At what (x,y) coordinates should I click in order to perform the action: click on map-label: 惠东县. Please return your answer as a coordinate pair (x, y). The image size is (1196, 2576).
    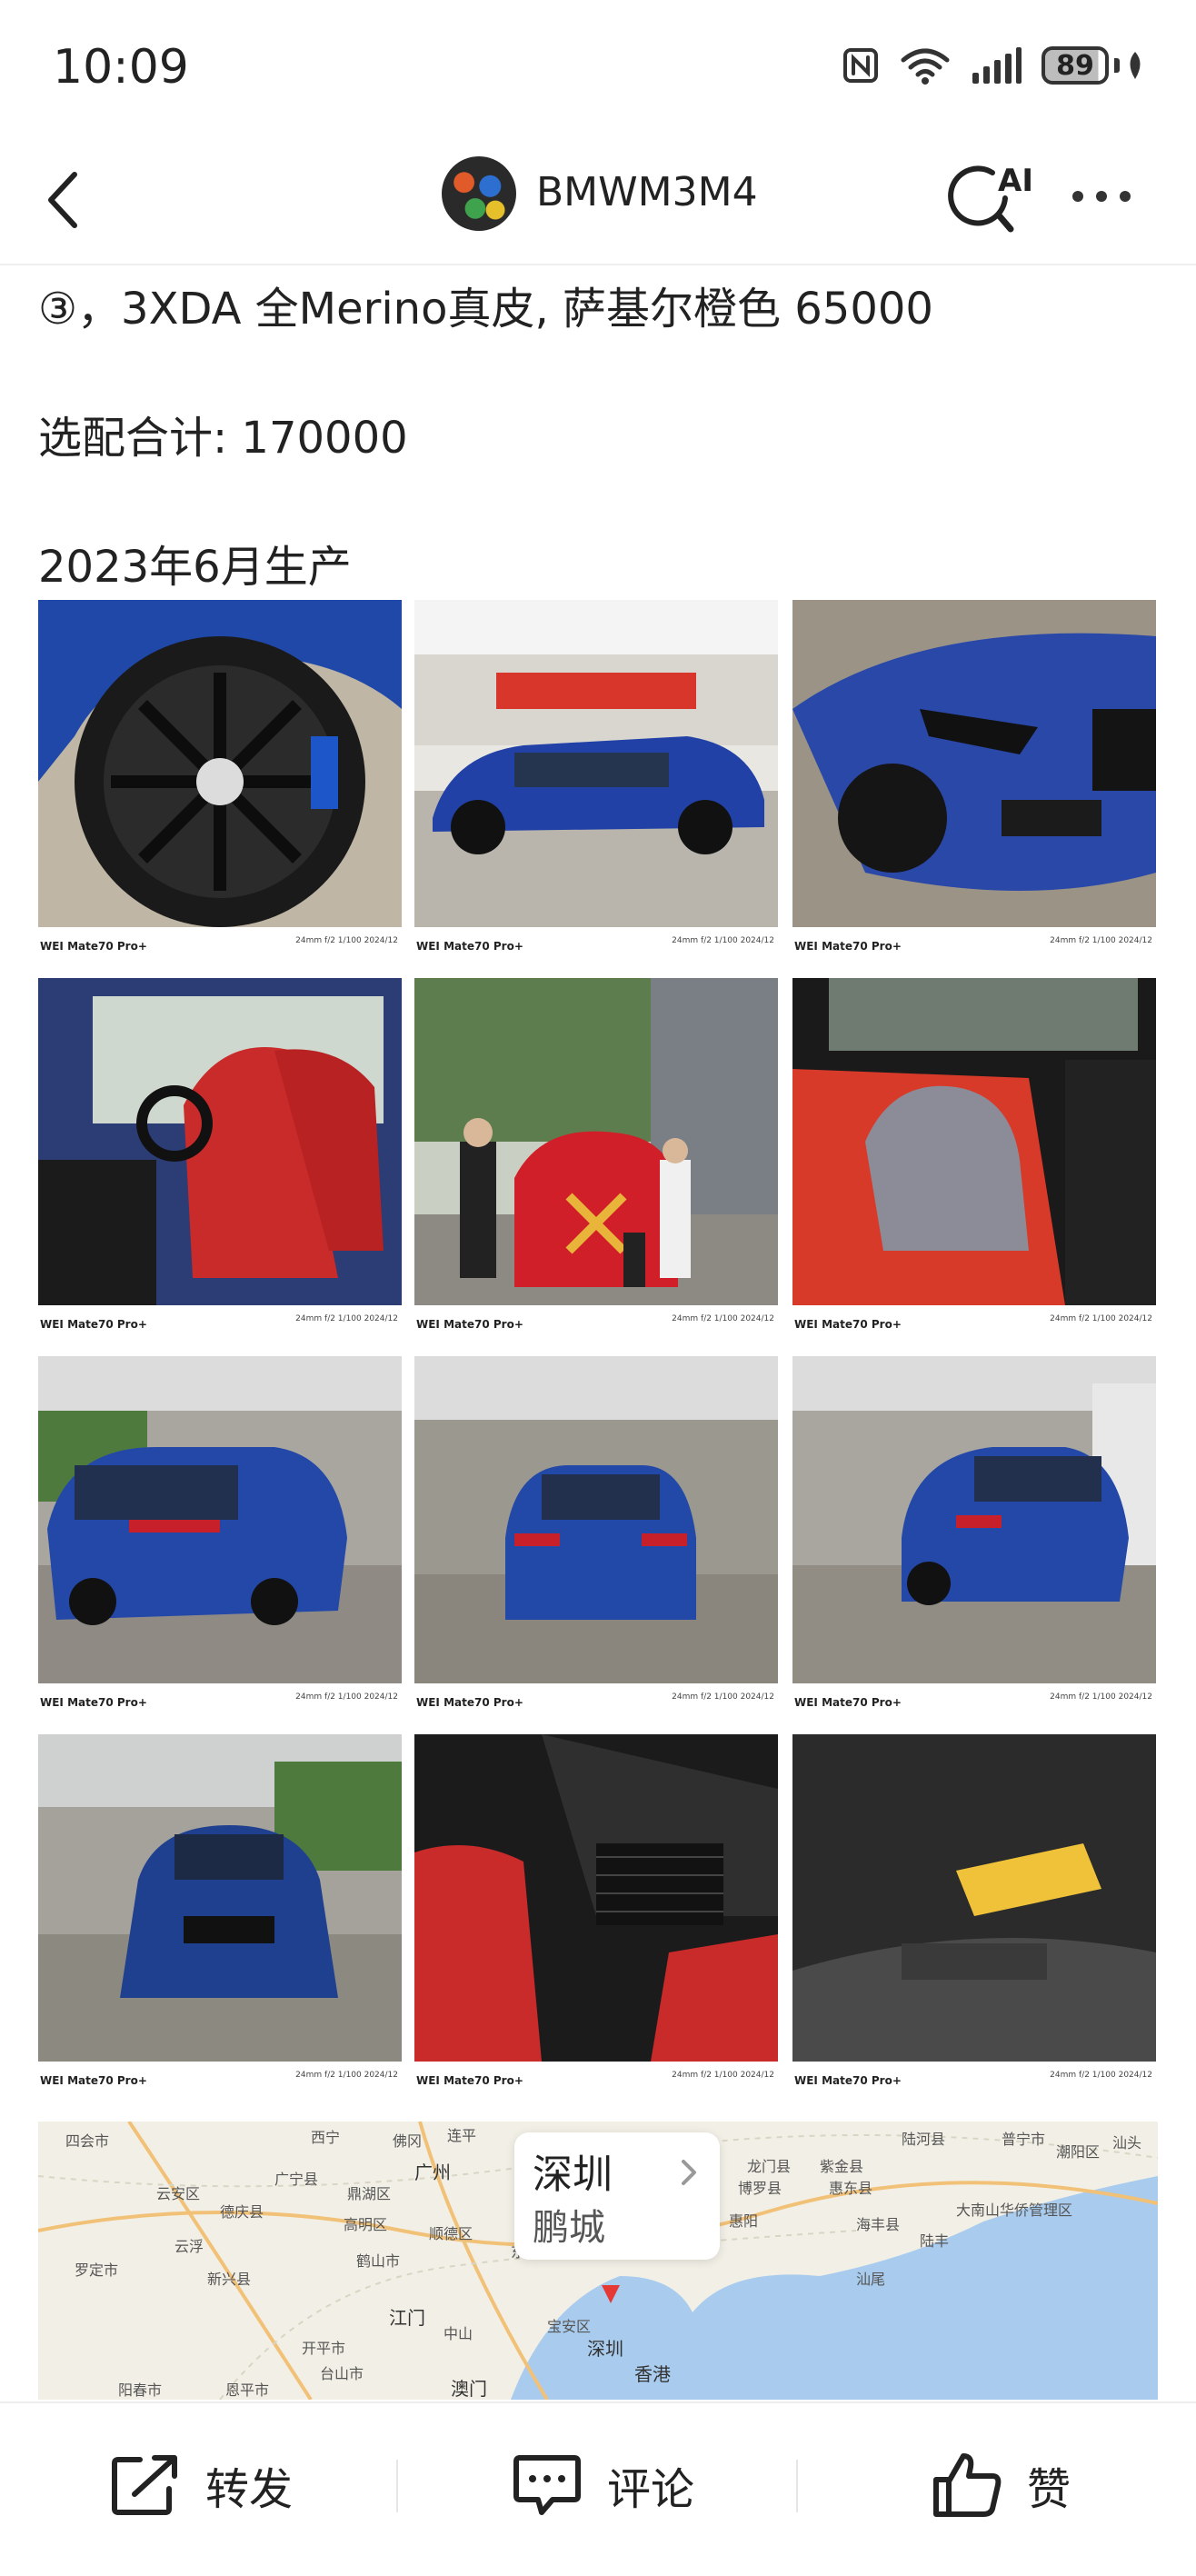
    Looking at the image, I should click on (851, 2188).